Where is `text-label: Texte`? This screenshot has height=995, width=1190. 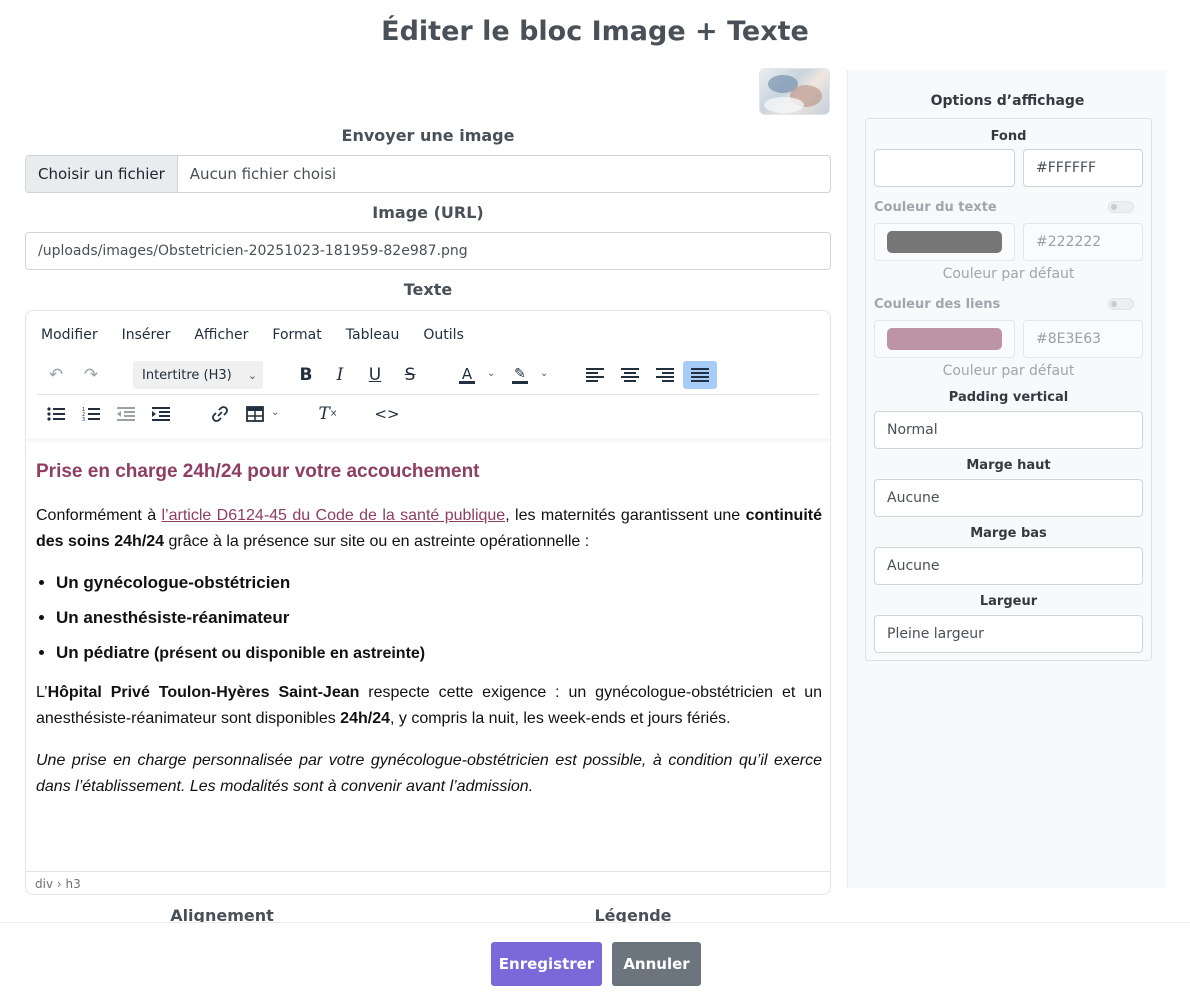 text-label: Texte is located at coordinates (428, 289).